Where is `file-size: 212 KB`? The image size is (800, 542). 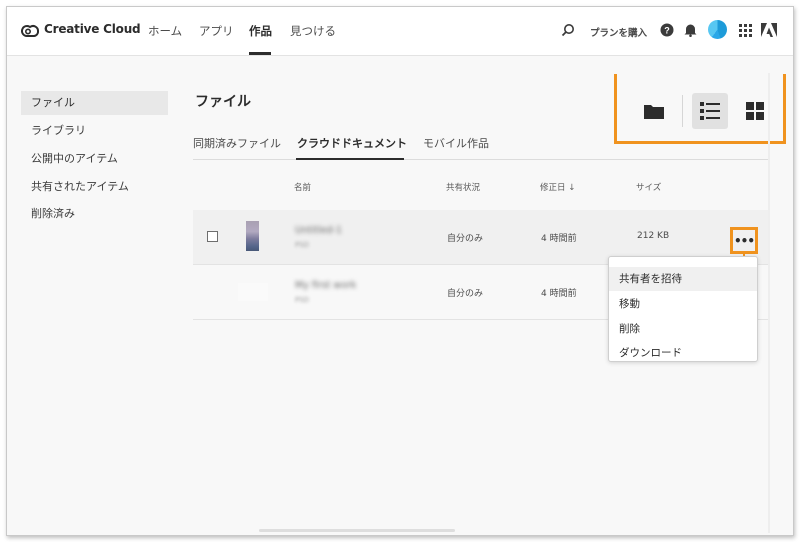 file-size: 212 KB is located at coordinates (653, 236).